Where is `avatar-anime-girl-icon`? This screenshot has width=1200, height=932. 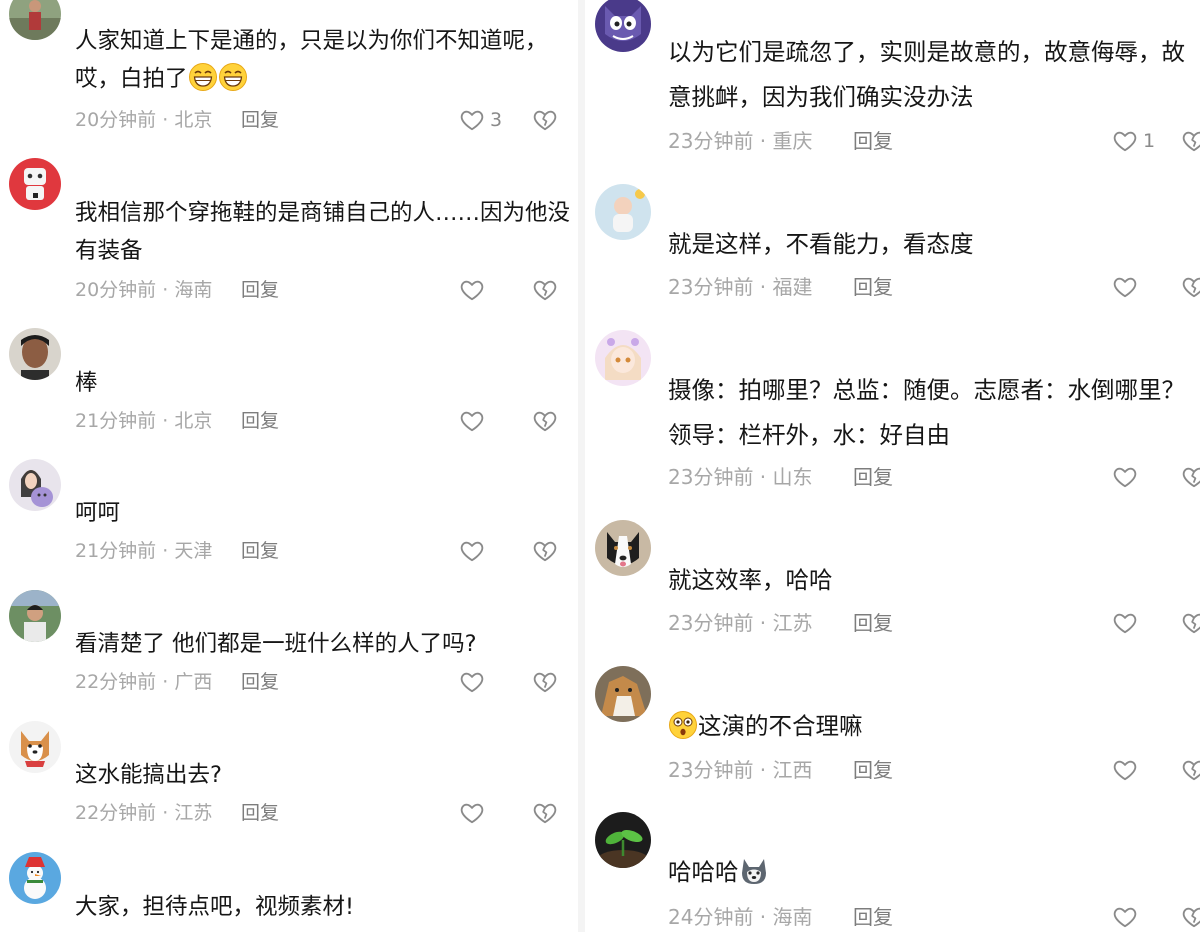
avatar-anime-girl-icon is located at coordinates (623, 358).